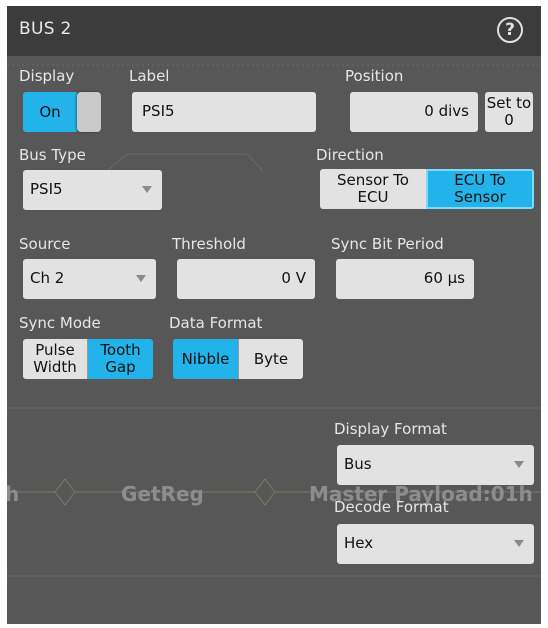 This screenshot has width=548, height=628. Describe the element at coordinates (246, 279) in the screenshot. I see `threshold-input: 0 V` at that location.